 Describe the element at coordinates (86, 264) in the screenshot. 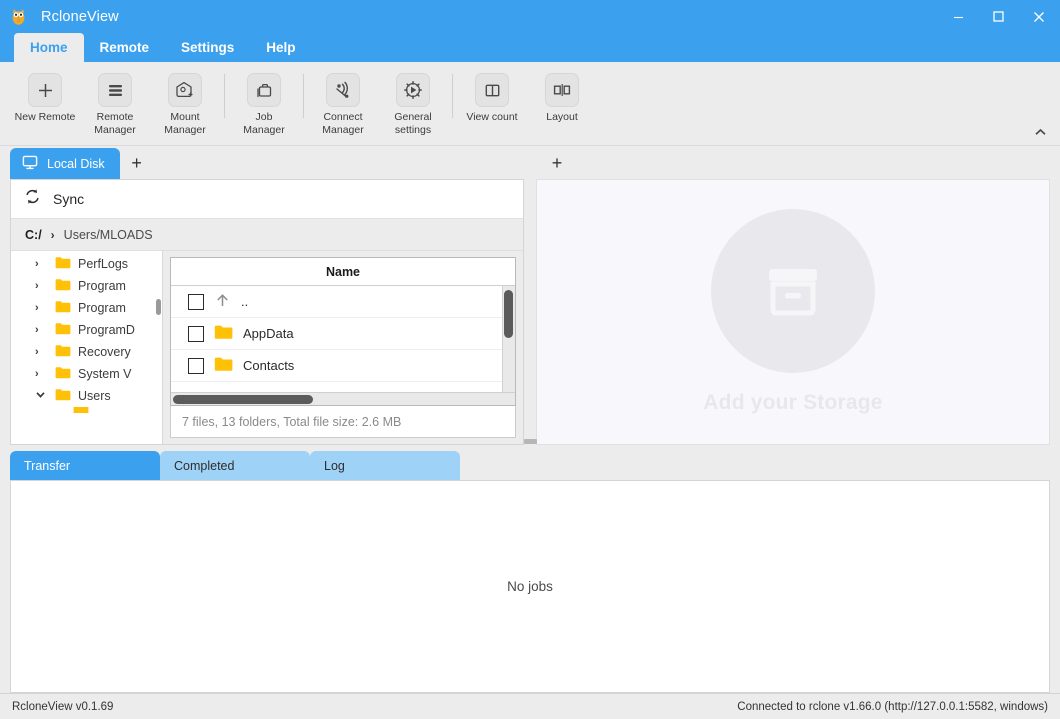

I see `tree-item: › PerfLogs` at that location.